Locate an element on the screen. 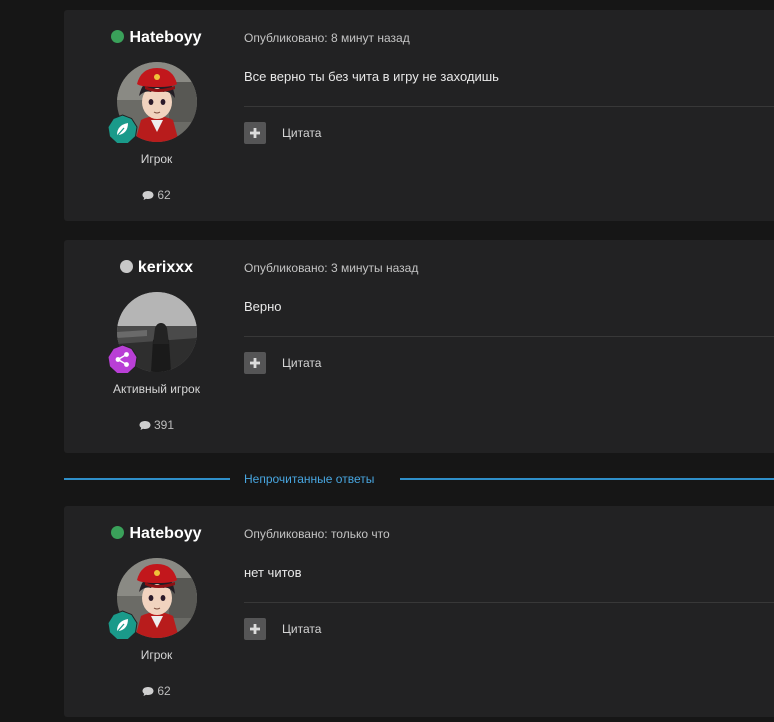 This screenshot has width=774, height=722. post-meta: Опубликовано: только что is located at coordinates (317, 534).